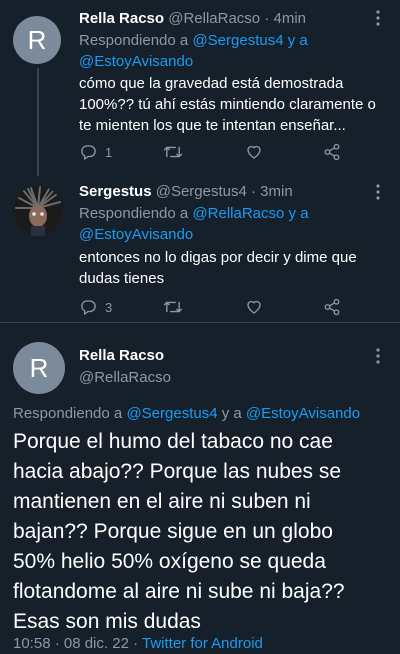 The image size is (400, 654). Describe the element at coordinates (38, 122) in the screenshot. I see `thread-line` at that location.